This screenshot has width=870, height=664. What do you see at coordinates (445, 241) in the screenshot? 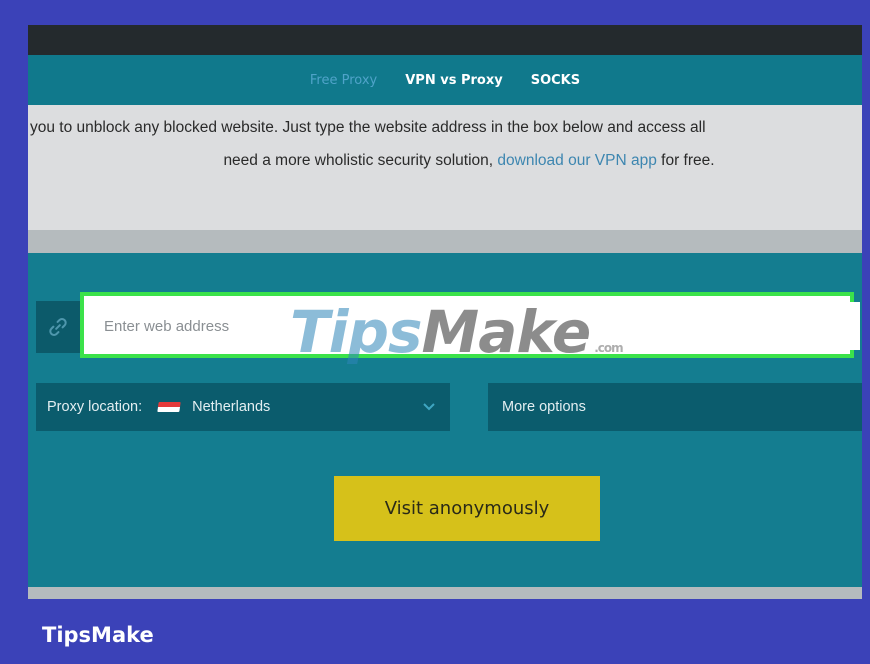
I see `divider-strip` at bounding box center [445, 241].